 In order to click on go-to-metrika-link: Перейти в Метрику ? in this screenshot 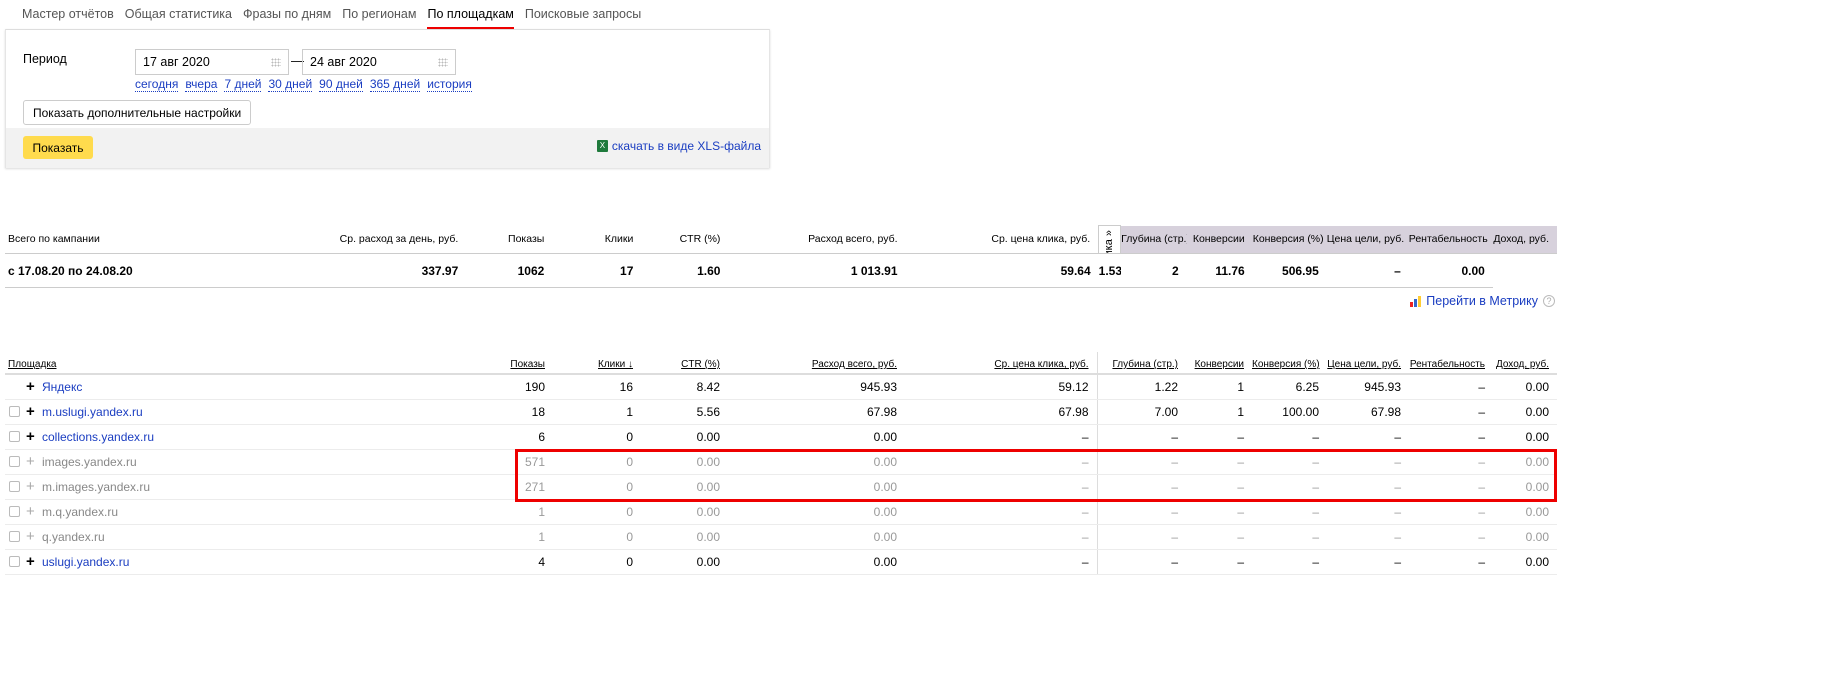, I will do `click(1482, 301)`.